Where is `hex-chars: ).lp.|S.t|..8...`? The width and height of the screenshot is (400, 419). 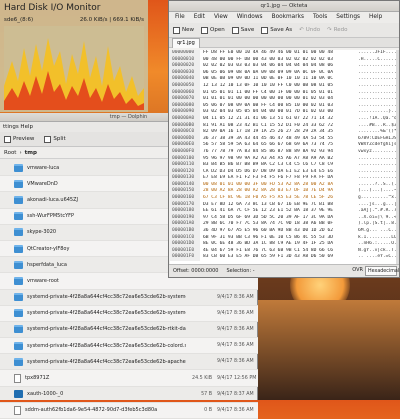 hex-chars: ).lp.|S.t|..8... is located at coordinates (376, 224).